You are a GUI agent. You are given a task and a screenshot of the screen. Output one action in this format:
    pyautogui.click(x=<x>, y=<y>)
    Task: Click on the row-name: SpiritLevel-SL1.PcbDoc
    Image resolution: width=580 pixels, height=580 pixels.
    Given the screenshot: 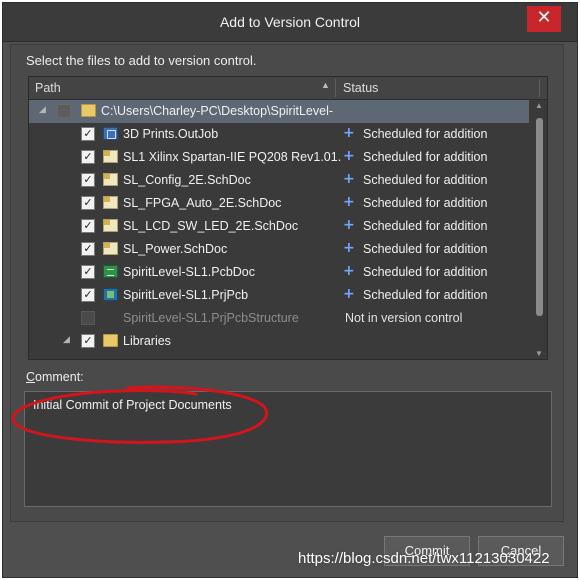 What is the action you would take?
    pyautogui.click(x=189, y=272)
    